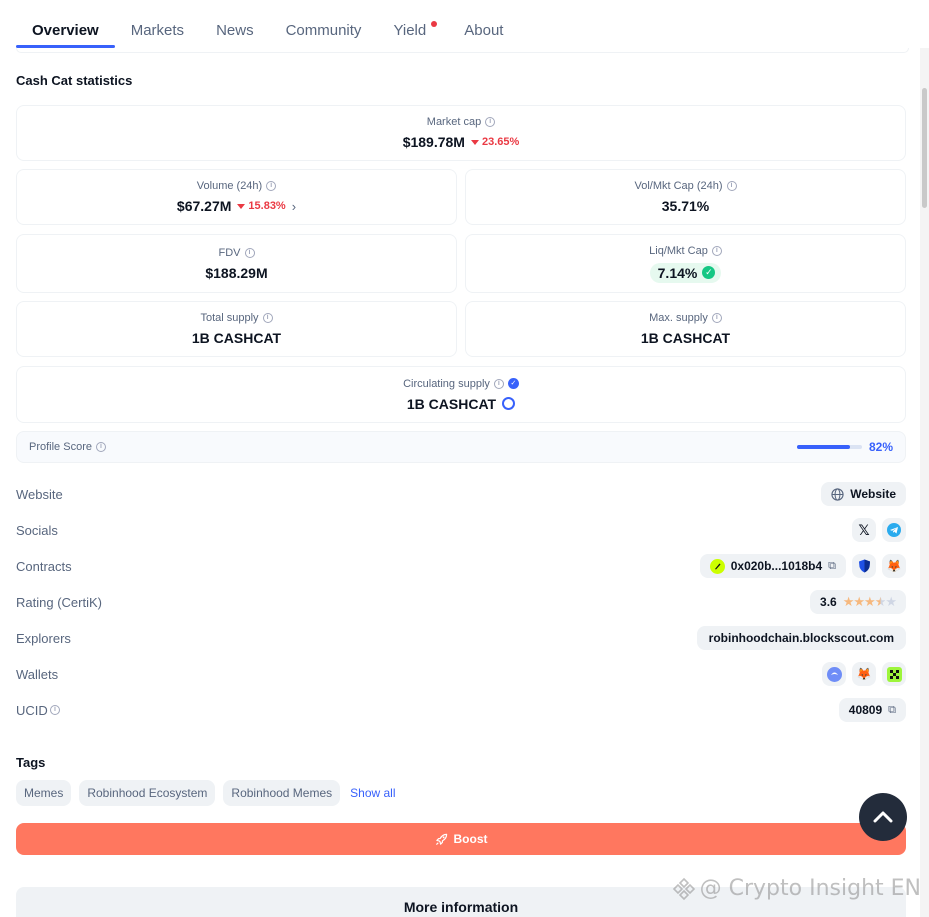 Image resolution: width=929 pixels, height=917 pixels. Describe the element at coordinates (776, 566) in the screenshot. I see `contract-address-value: 0x020b...1018b4` at that location.